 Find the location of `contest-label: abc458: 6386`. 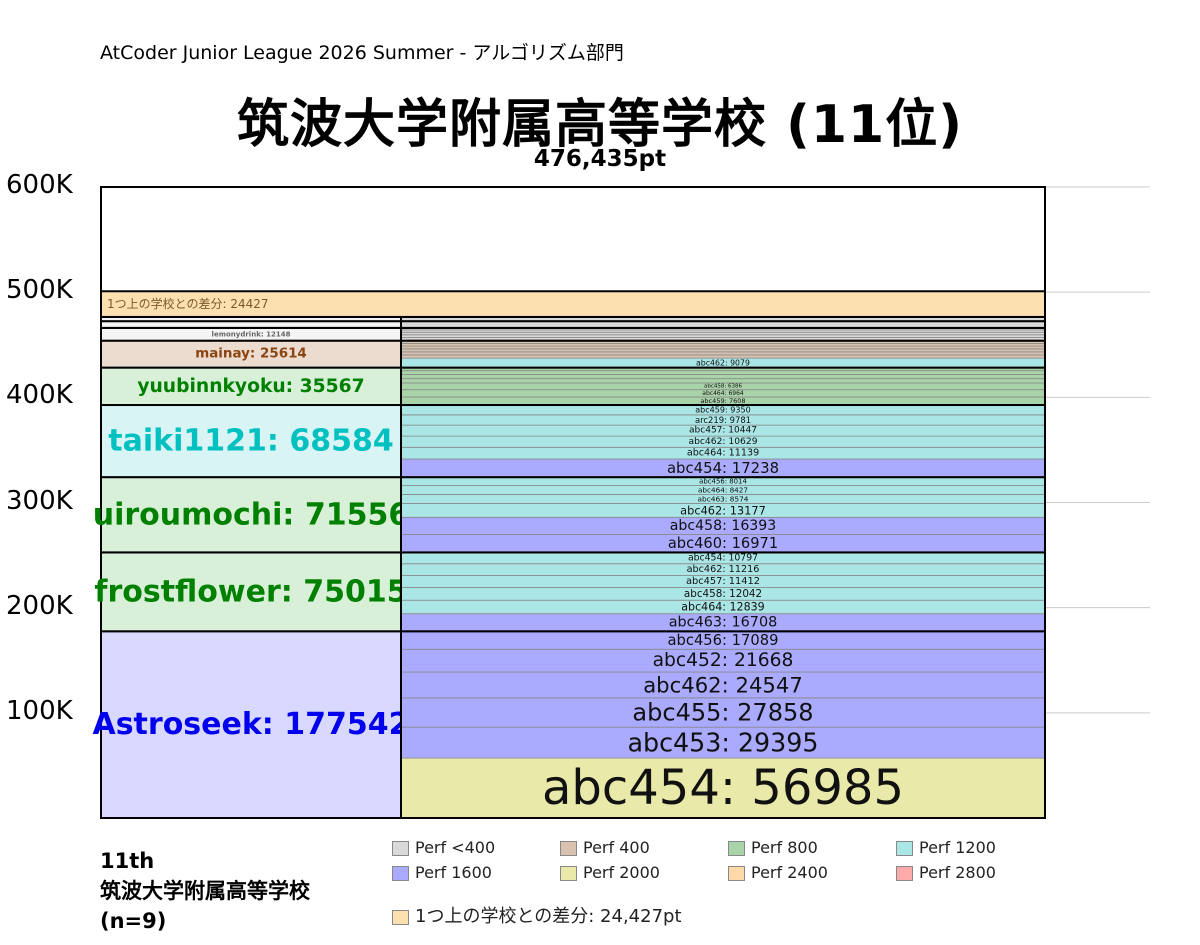

contest-label: abc458: 6386 is located at coordinates (723, 386).